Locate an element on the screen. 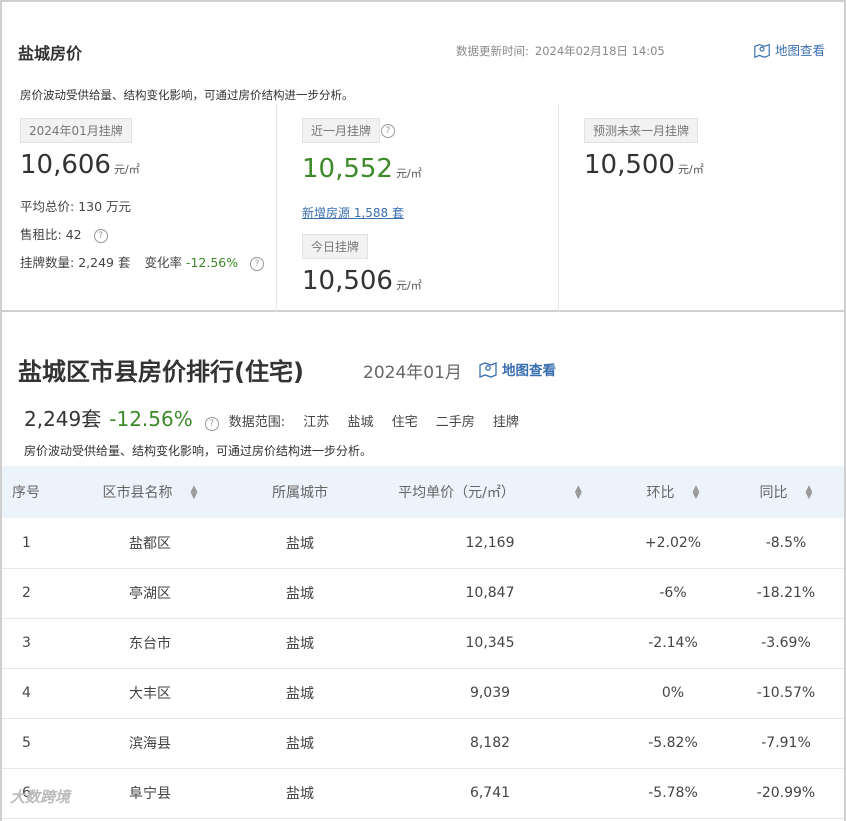  row-name: 盐都区 is located at coordinates (150, 543).